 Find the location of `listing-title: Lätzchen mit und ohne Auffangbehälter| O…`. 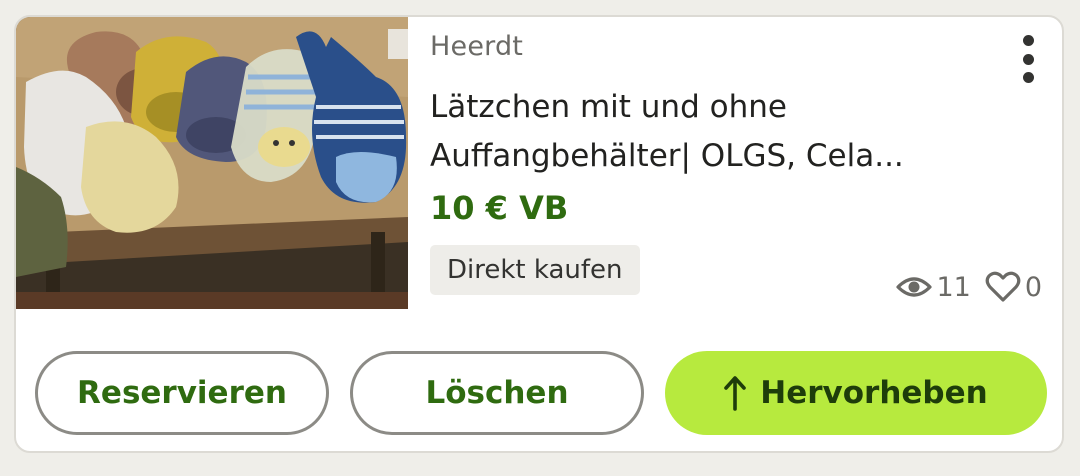

listing-title: Lätzchen mit und ohne Auffangbehälter| O… is located at coordinates (710, 132).